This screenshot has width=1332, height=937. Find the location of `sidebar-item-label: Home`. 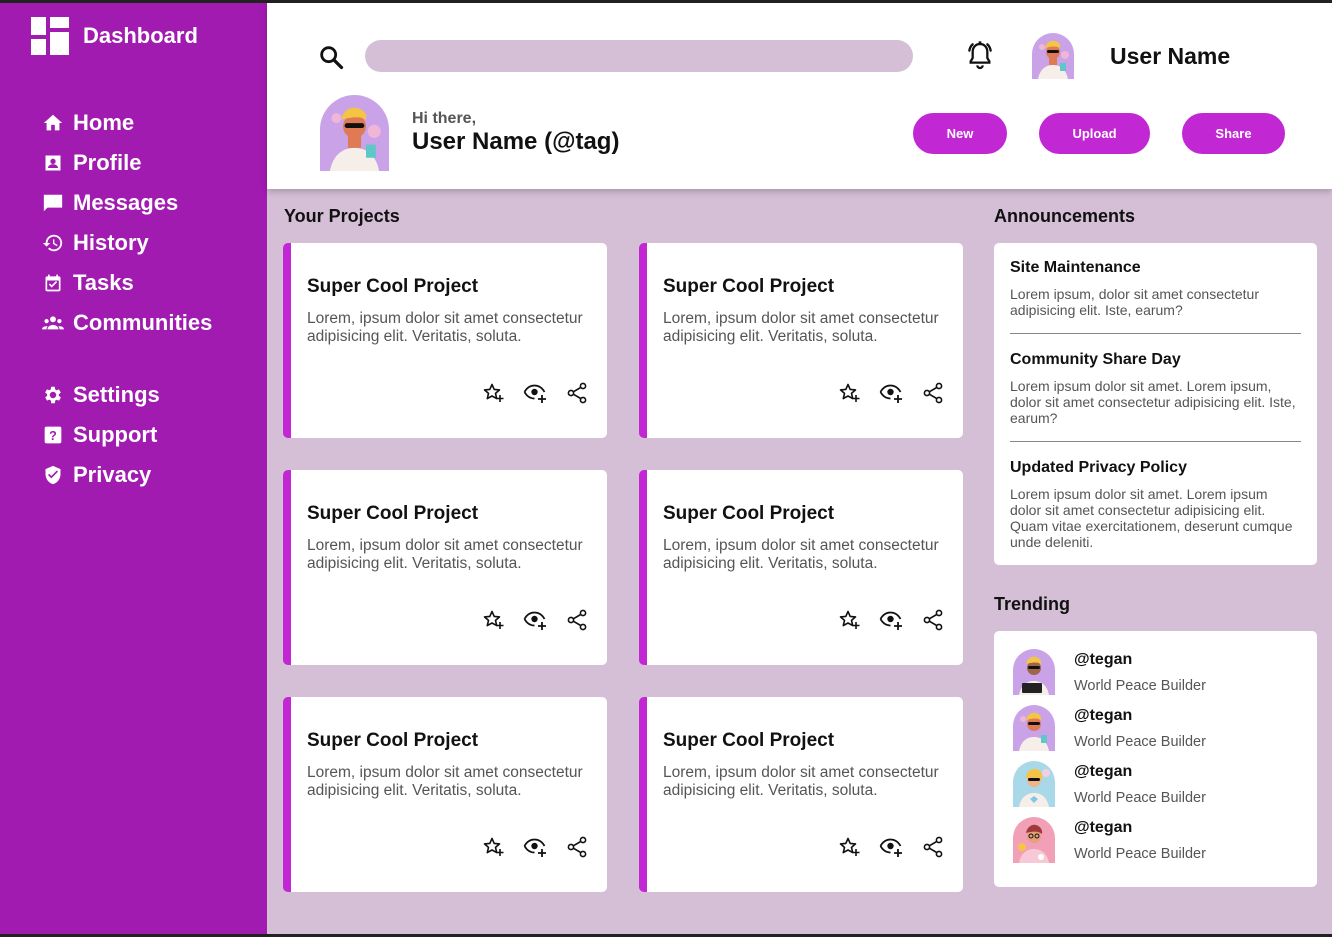

sidebar-item-label: Home is located at coordinates (104, 122).